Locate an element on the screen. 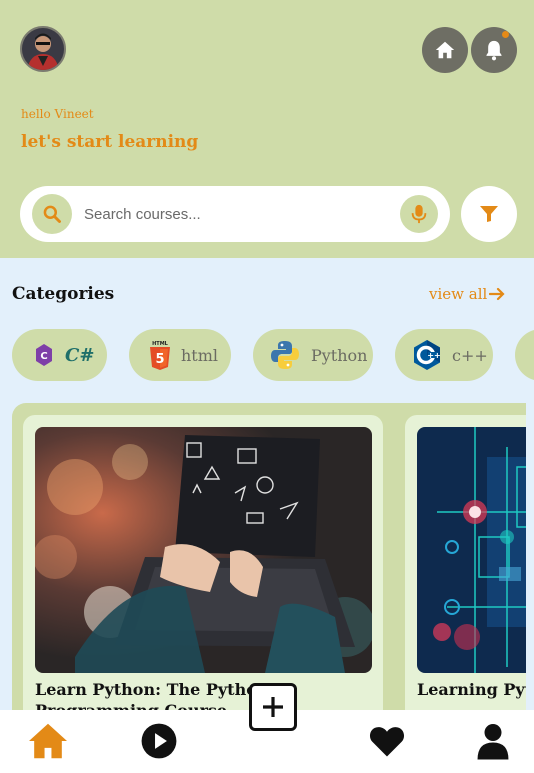 The height and width of the screenshot is (773, 534). html5-logo: HTML 5 is located at coordinates (160, 355).